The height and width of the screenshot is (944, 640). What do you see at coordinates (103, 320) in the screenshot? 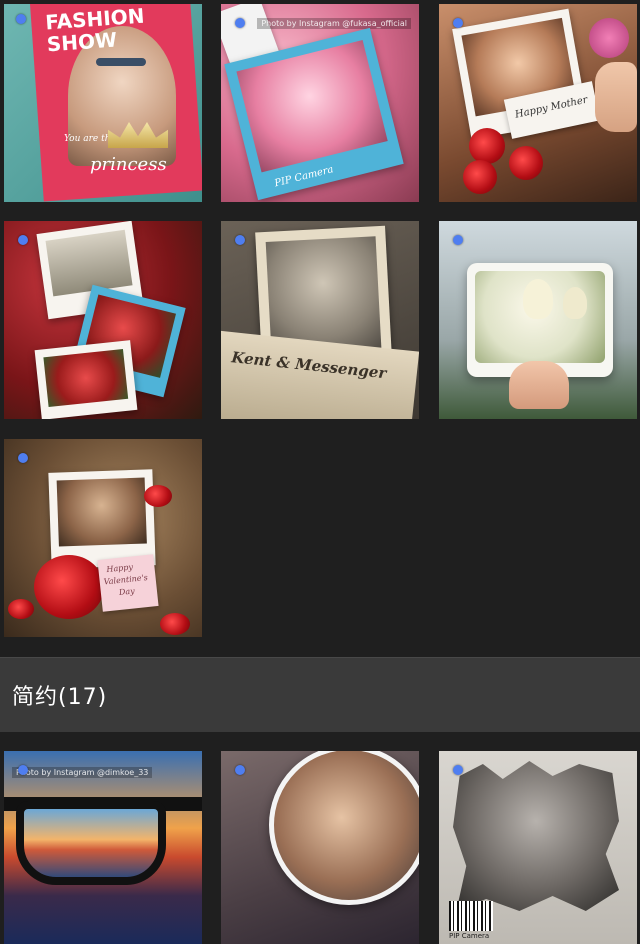
I see `template-tile-rose-collage: PIP Camera` at bounding box center [103, 320].